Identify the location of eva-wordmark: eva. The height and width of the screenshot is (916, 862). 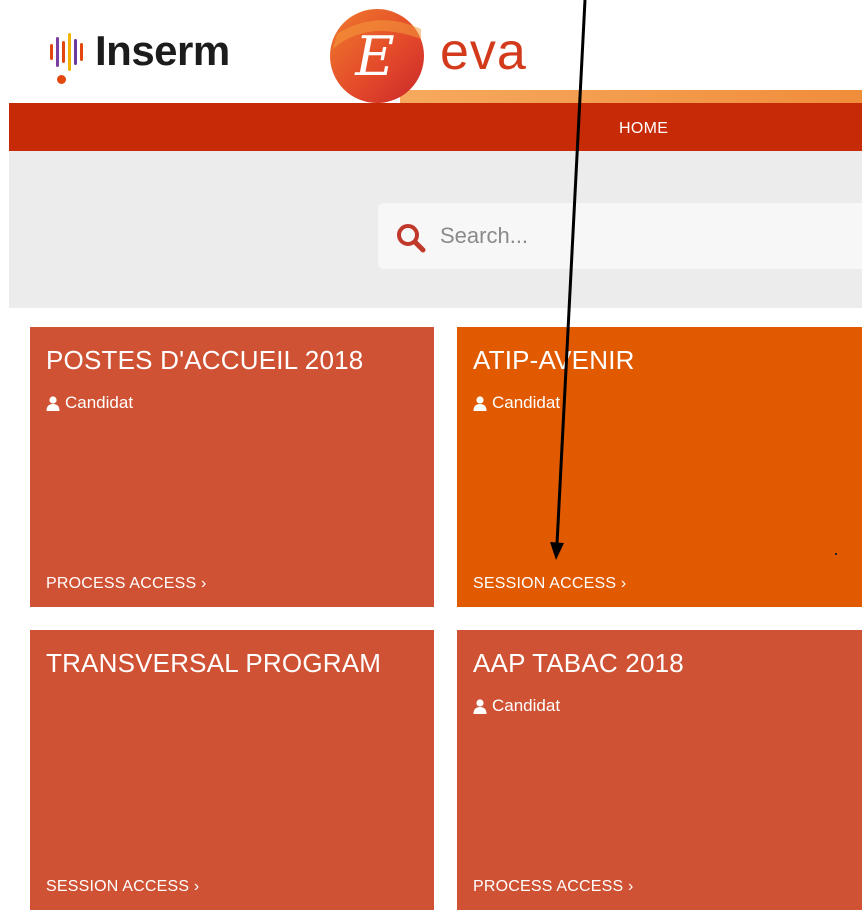
(483, 52).